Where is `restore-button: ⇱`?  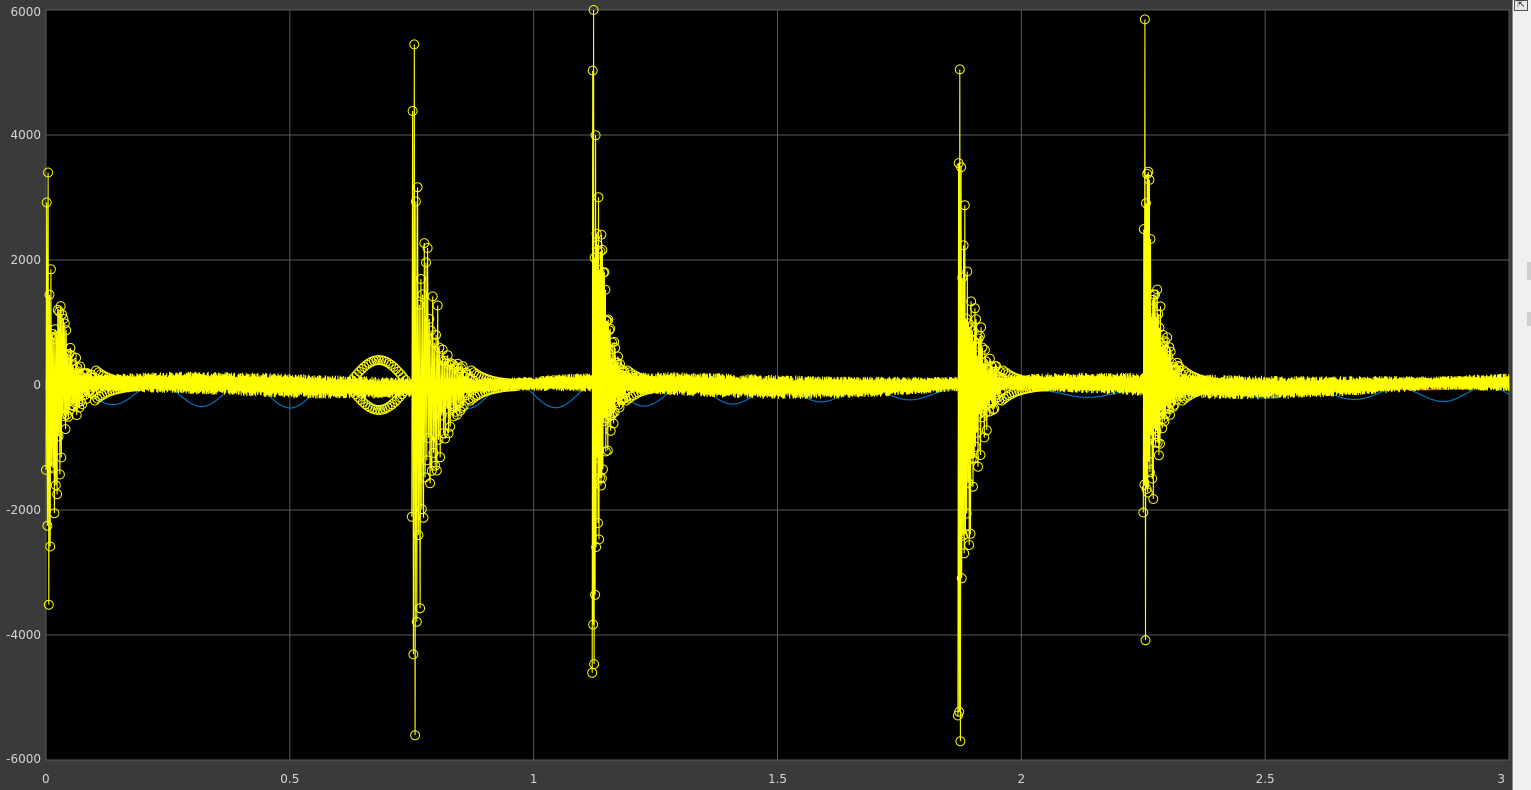
restore-button: ⇱ is located at coordinates (1521, 5).